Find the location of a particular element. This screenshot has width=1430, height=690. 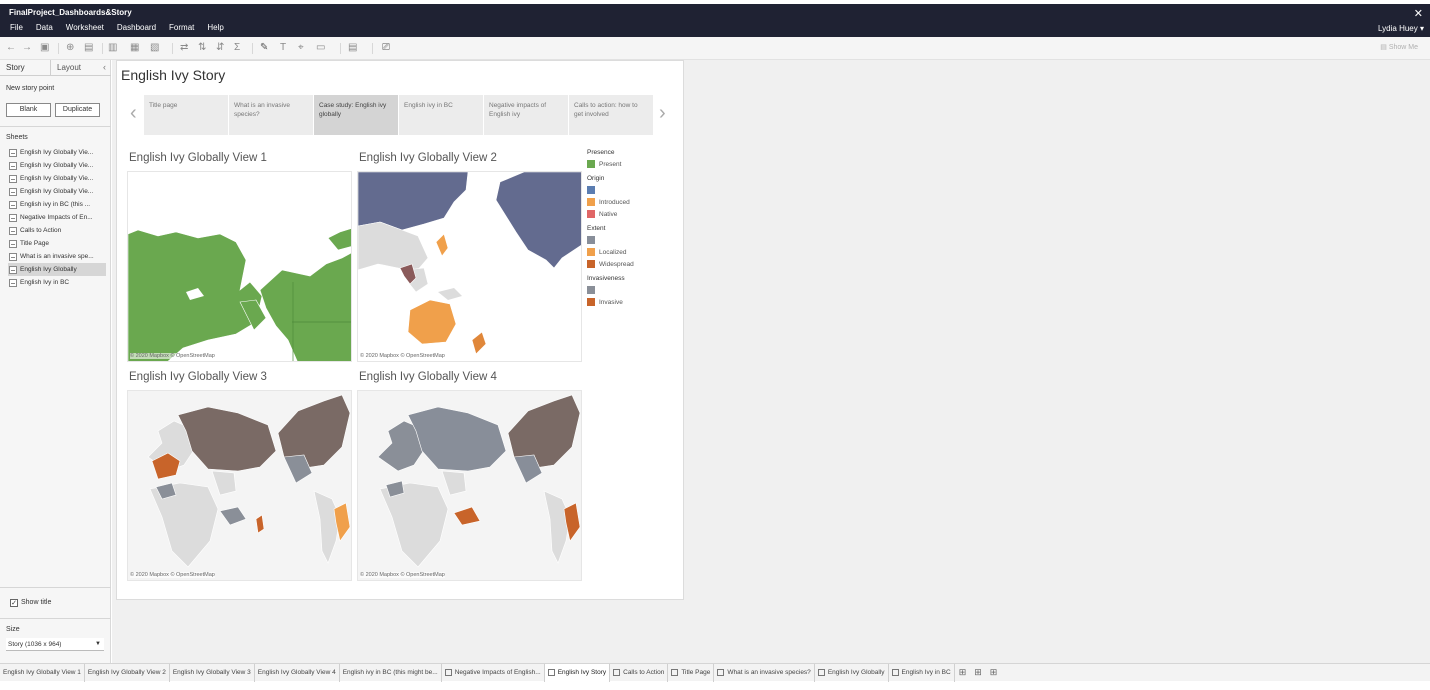

sort-asc-icon: ⇅ is located at coordinates (202, 48).